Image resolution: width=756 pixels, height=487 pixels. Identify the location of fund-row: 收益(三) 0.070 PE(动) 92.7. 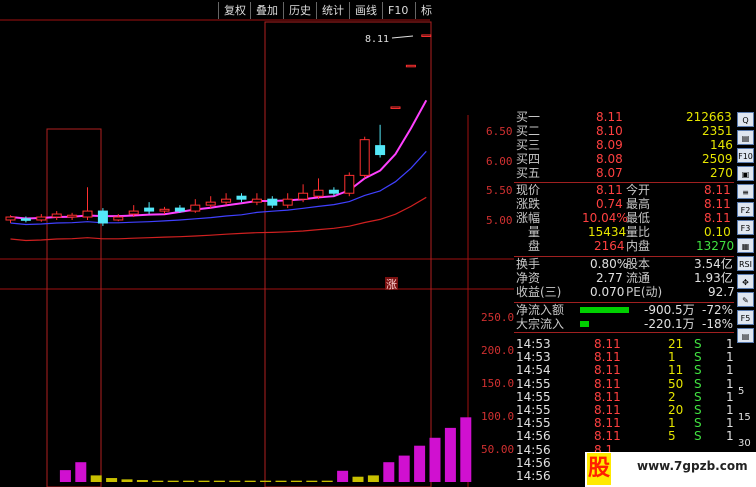
(625, 292).